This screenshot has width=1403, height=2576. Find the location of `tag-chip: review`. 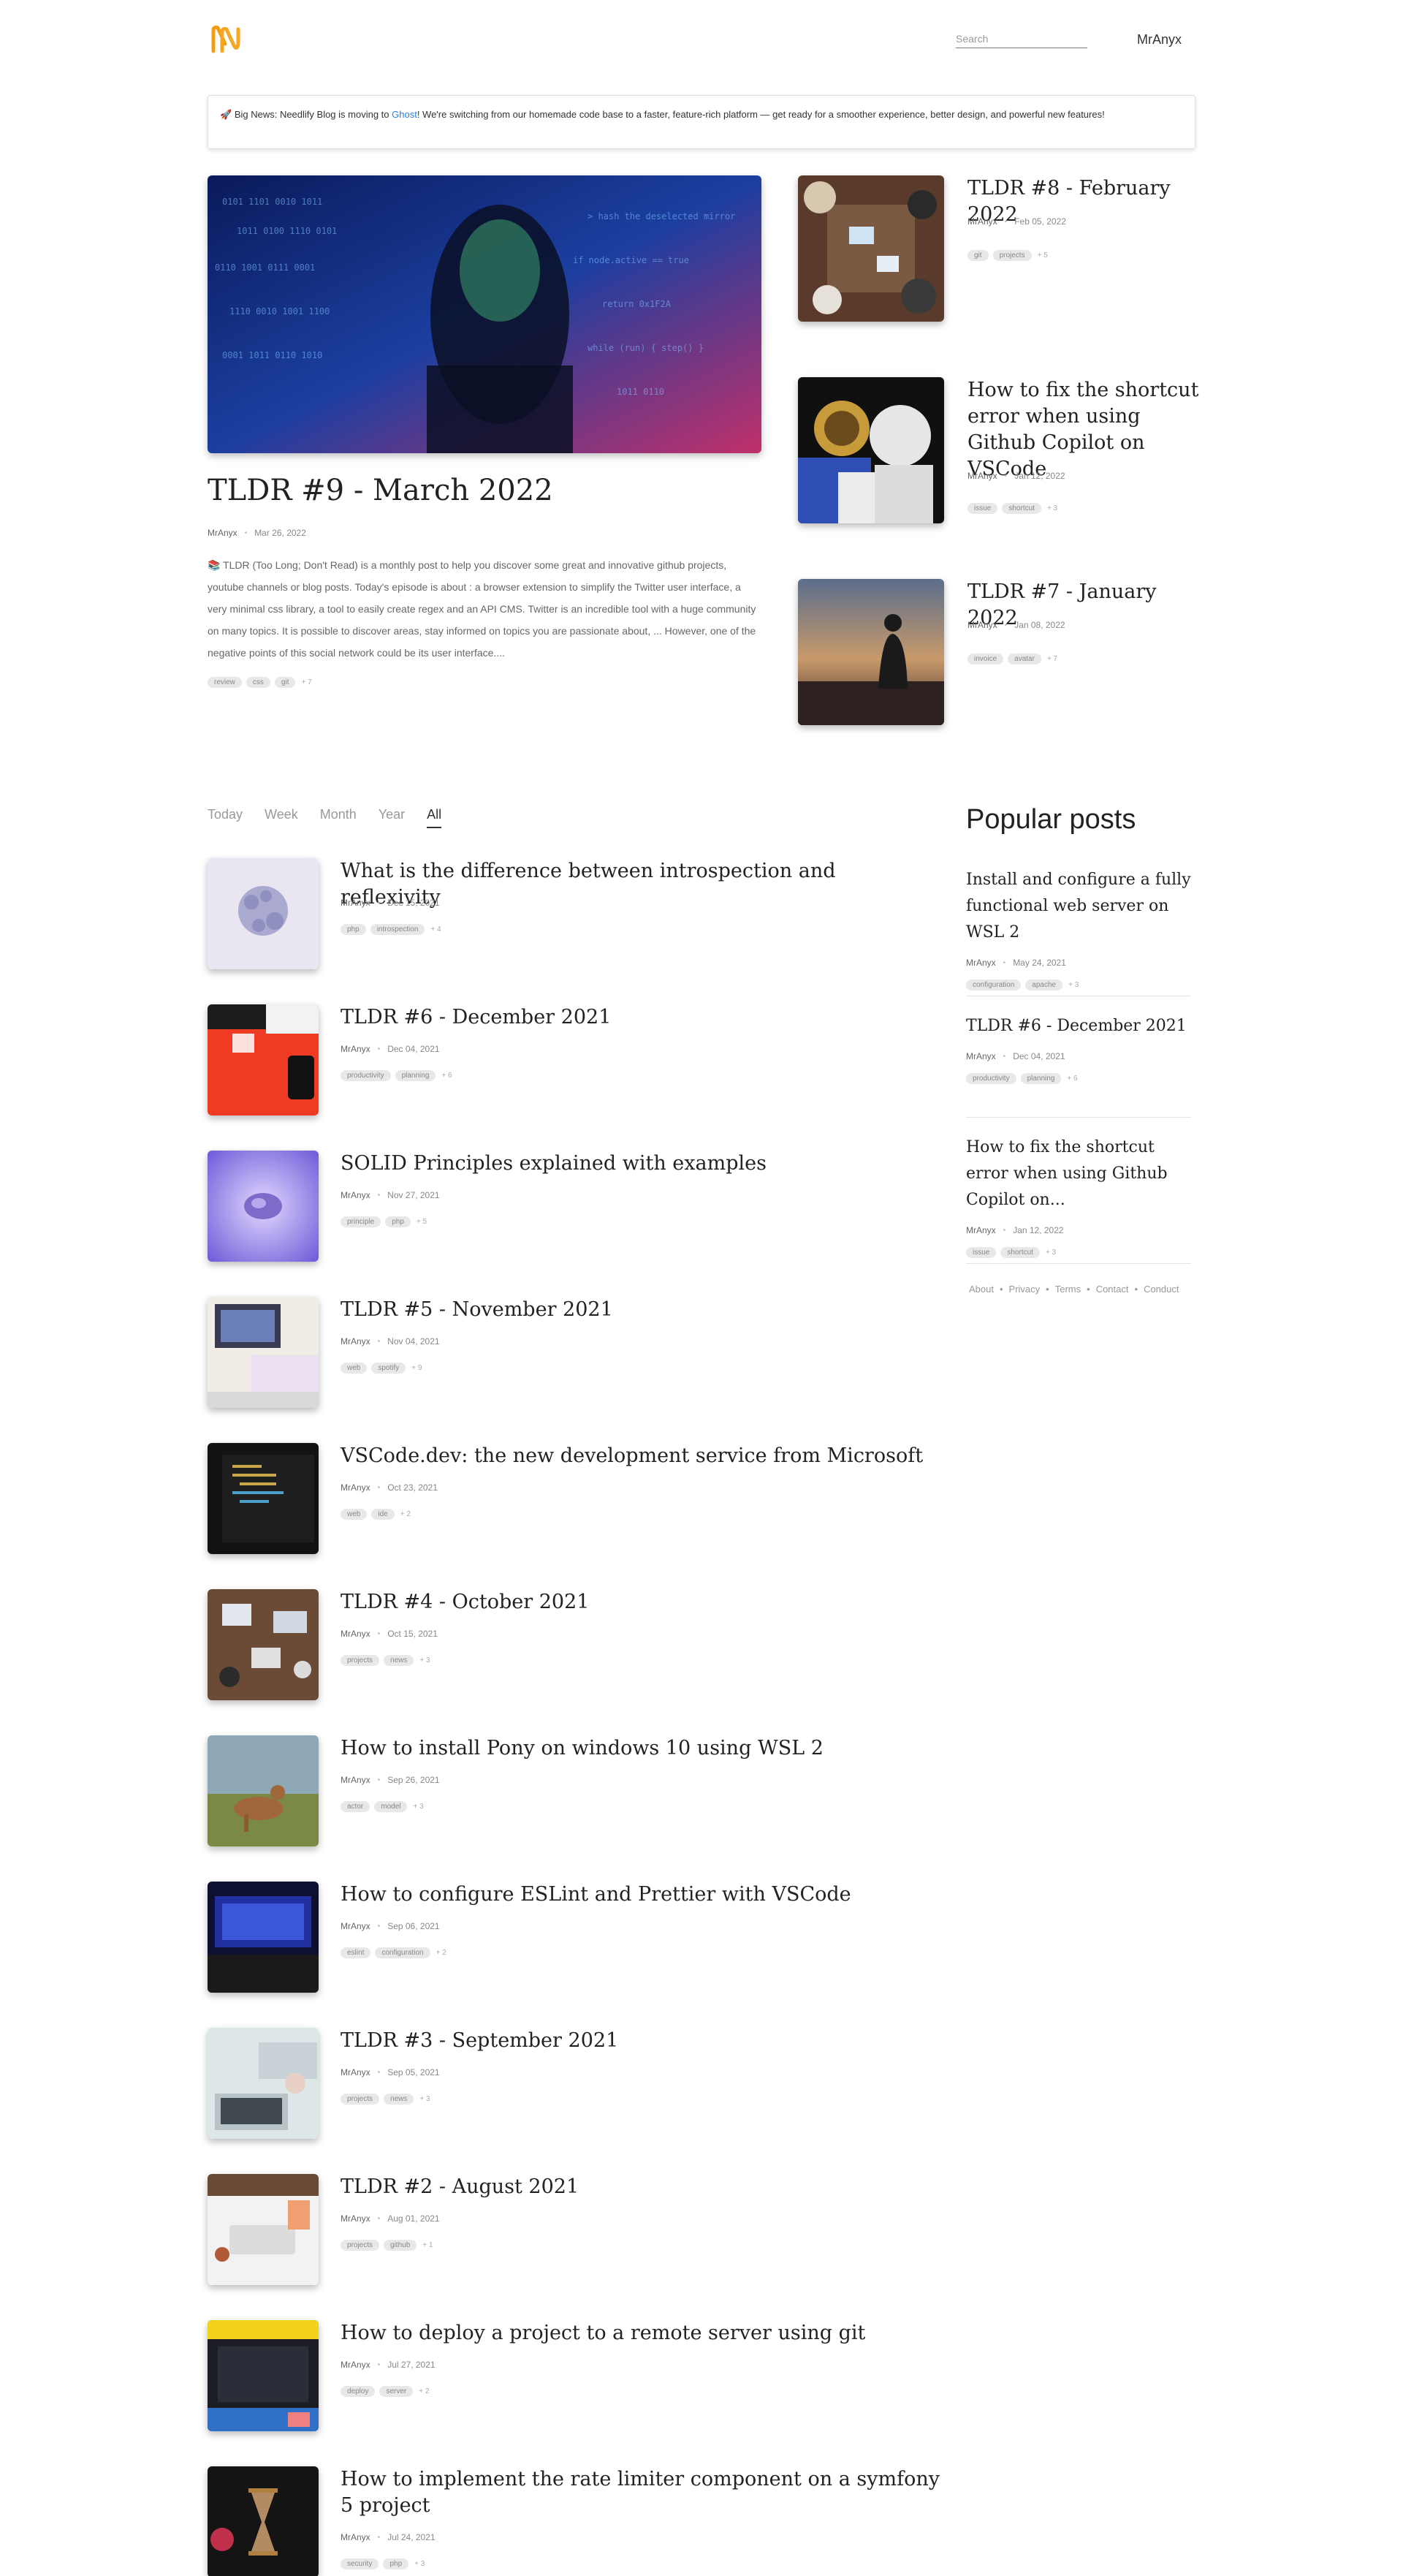

tag-chip: review is located at coordinates (225, 682).